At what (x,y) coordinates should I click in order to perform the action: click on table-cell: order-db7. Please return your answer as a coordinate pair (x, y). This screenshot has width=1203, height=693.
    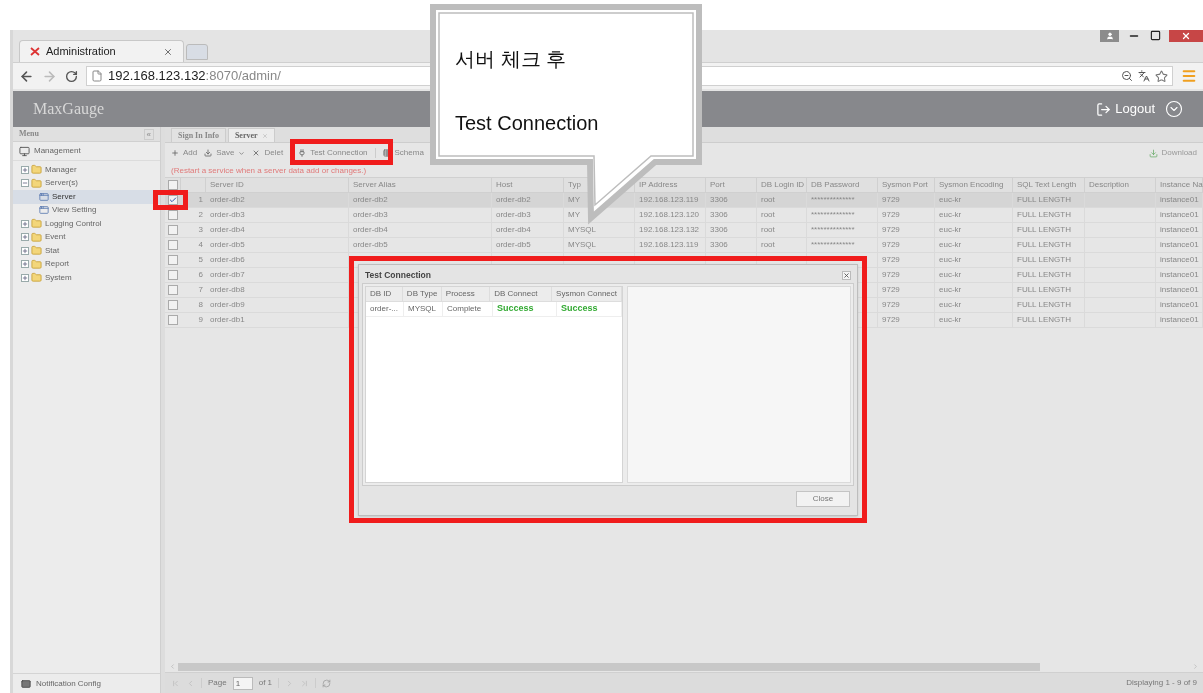
    Looking at the image, I should click on (227, 275).